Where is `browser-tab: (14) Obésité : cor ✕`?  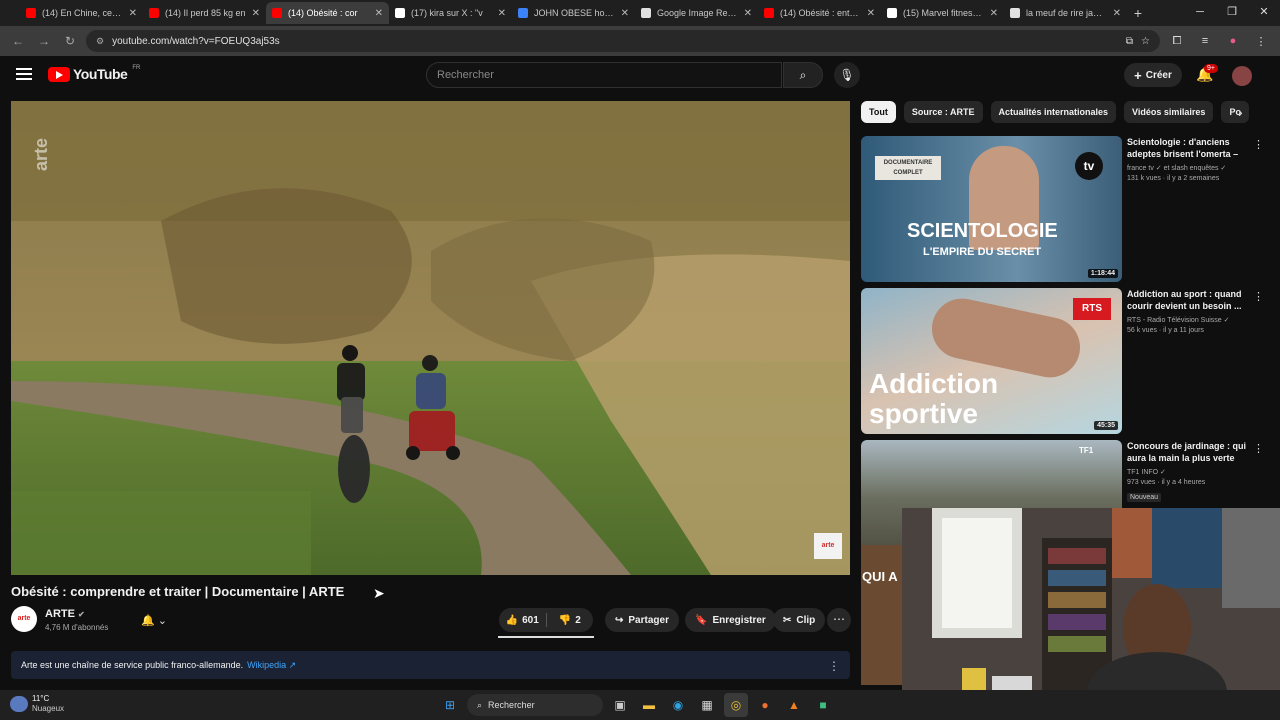 browser-tab: (14) Obésité : cor ✕ is located at coordinates (327, 13).